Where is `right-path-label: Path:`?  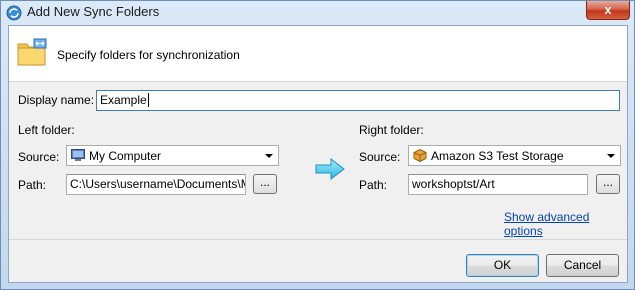
right-path-label: Path: is located at coordinates (373, 185).